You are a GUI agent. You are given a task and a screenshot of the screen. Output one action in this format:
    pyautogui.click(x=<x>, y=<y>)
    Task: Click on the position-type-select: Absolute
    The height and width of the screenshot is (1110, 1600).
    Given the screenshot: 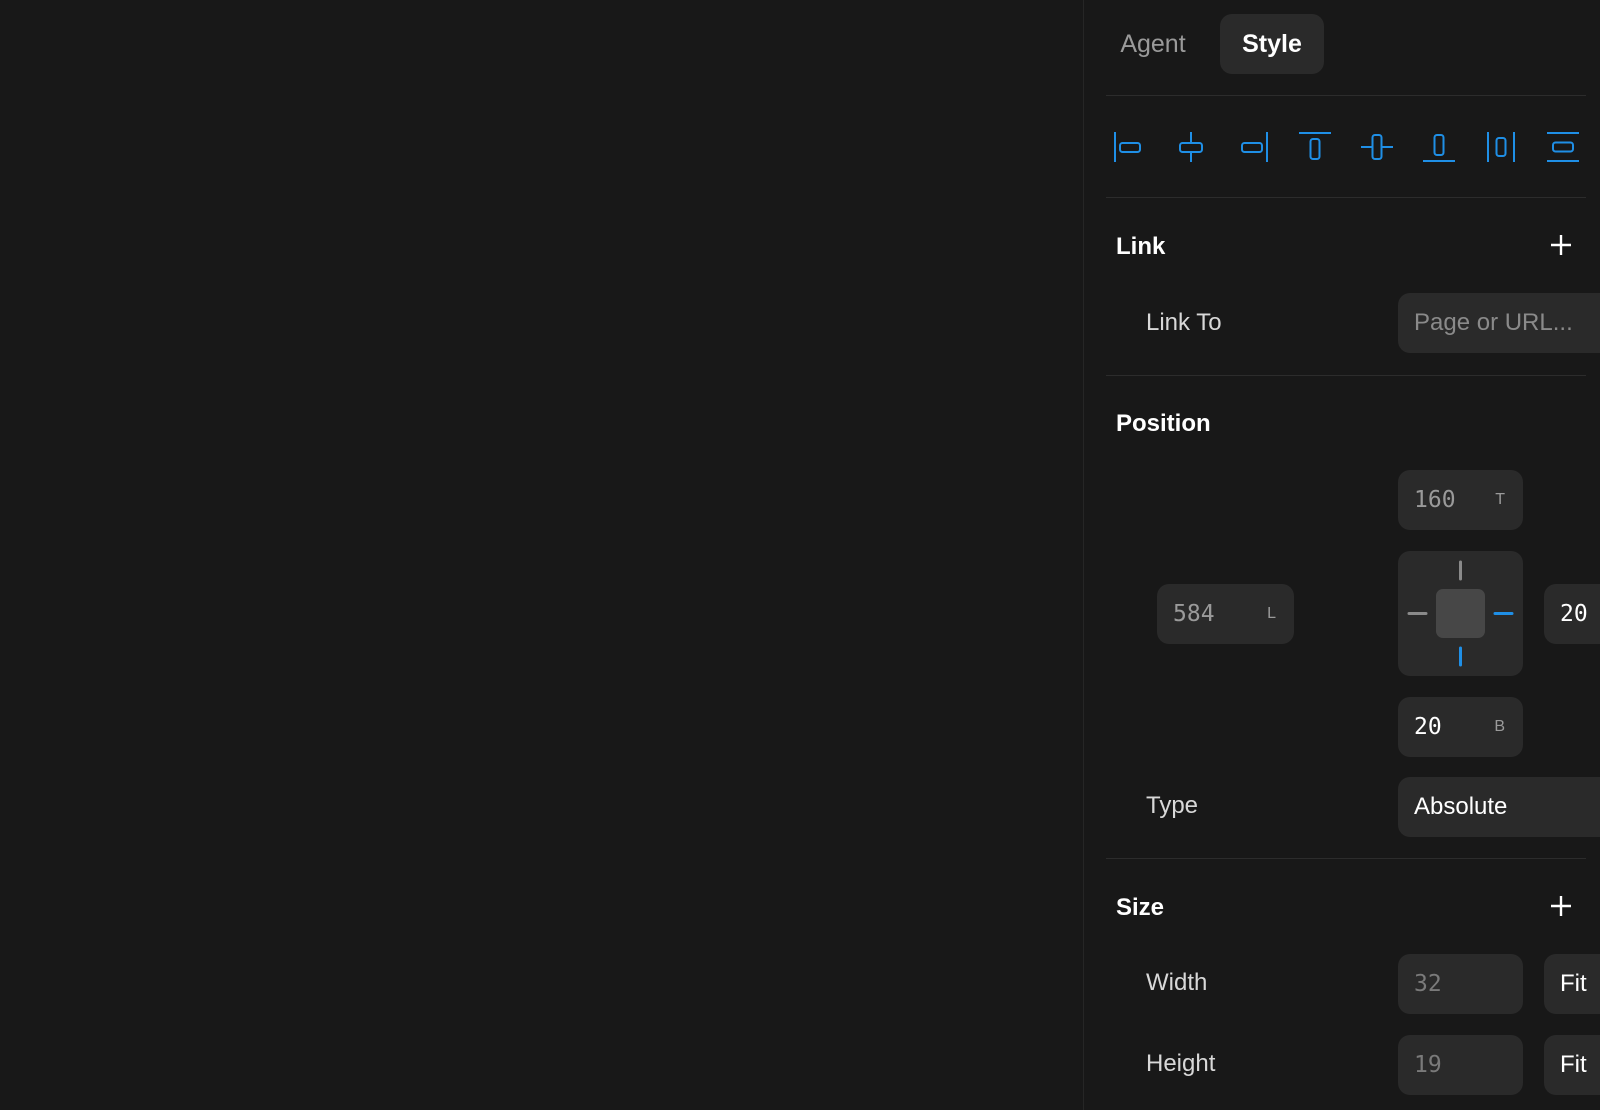 What is the action you would take?
    pyautogui.click(x=1499, y=807)
    